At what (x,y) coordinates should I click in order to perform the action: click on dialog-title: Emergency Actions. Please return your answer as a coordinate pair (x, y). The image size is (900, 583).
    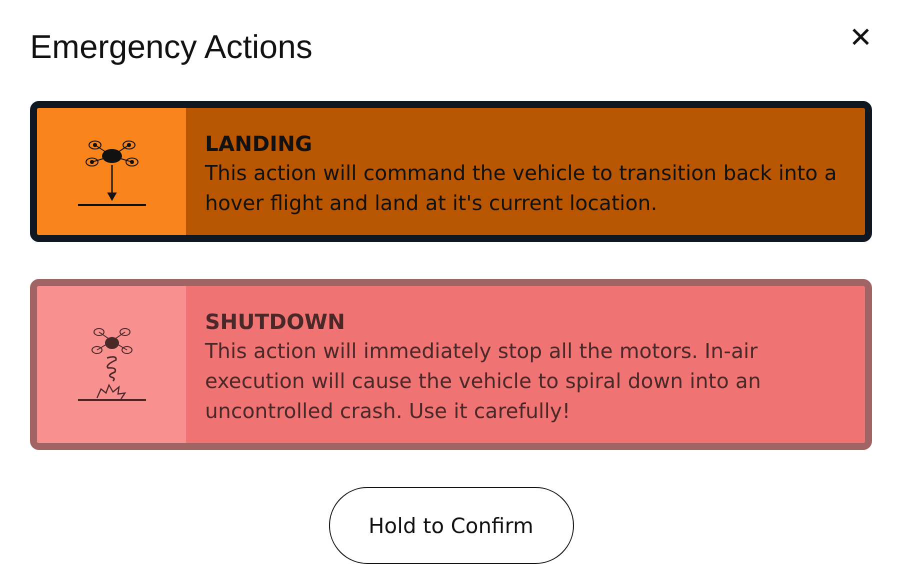
    Looking at the image, I should click on (171, 47).